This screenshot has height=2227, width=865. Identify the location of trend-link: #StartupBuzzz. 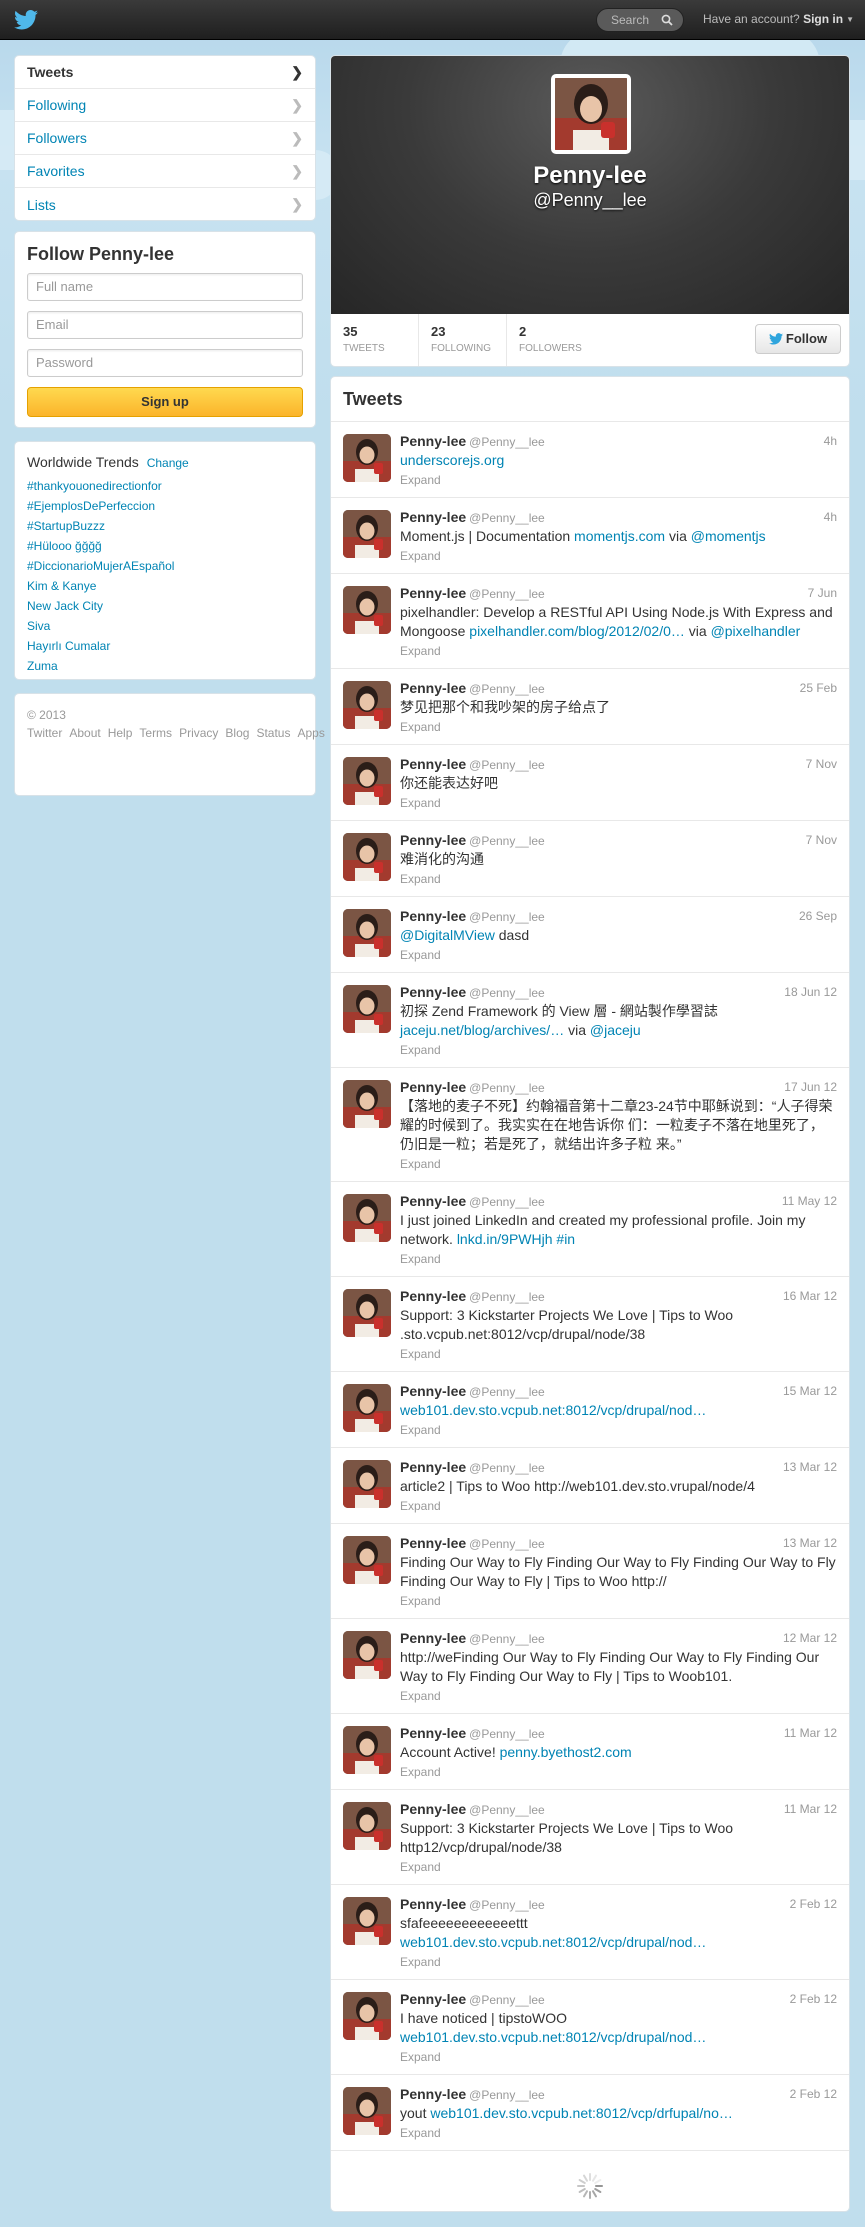
(165, 526).